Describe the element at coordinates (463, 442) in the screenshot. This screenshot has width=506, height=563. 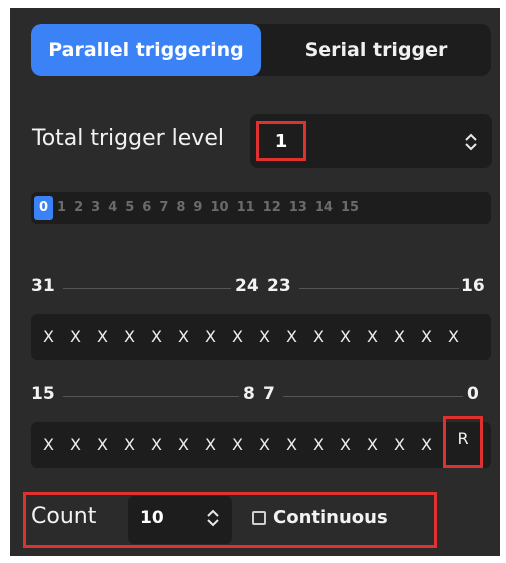
I see `bit-cell-highlighted: R` at that location.